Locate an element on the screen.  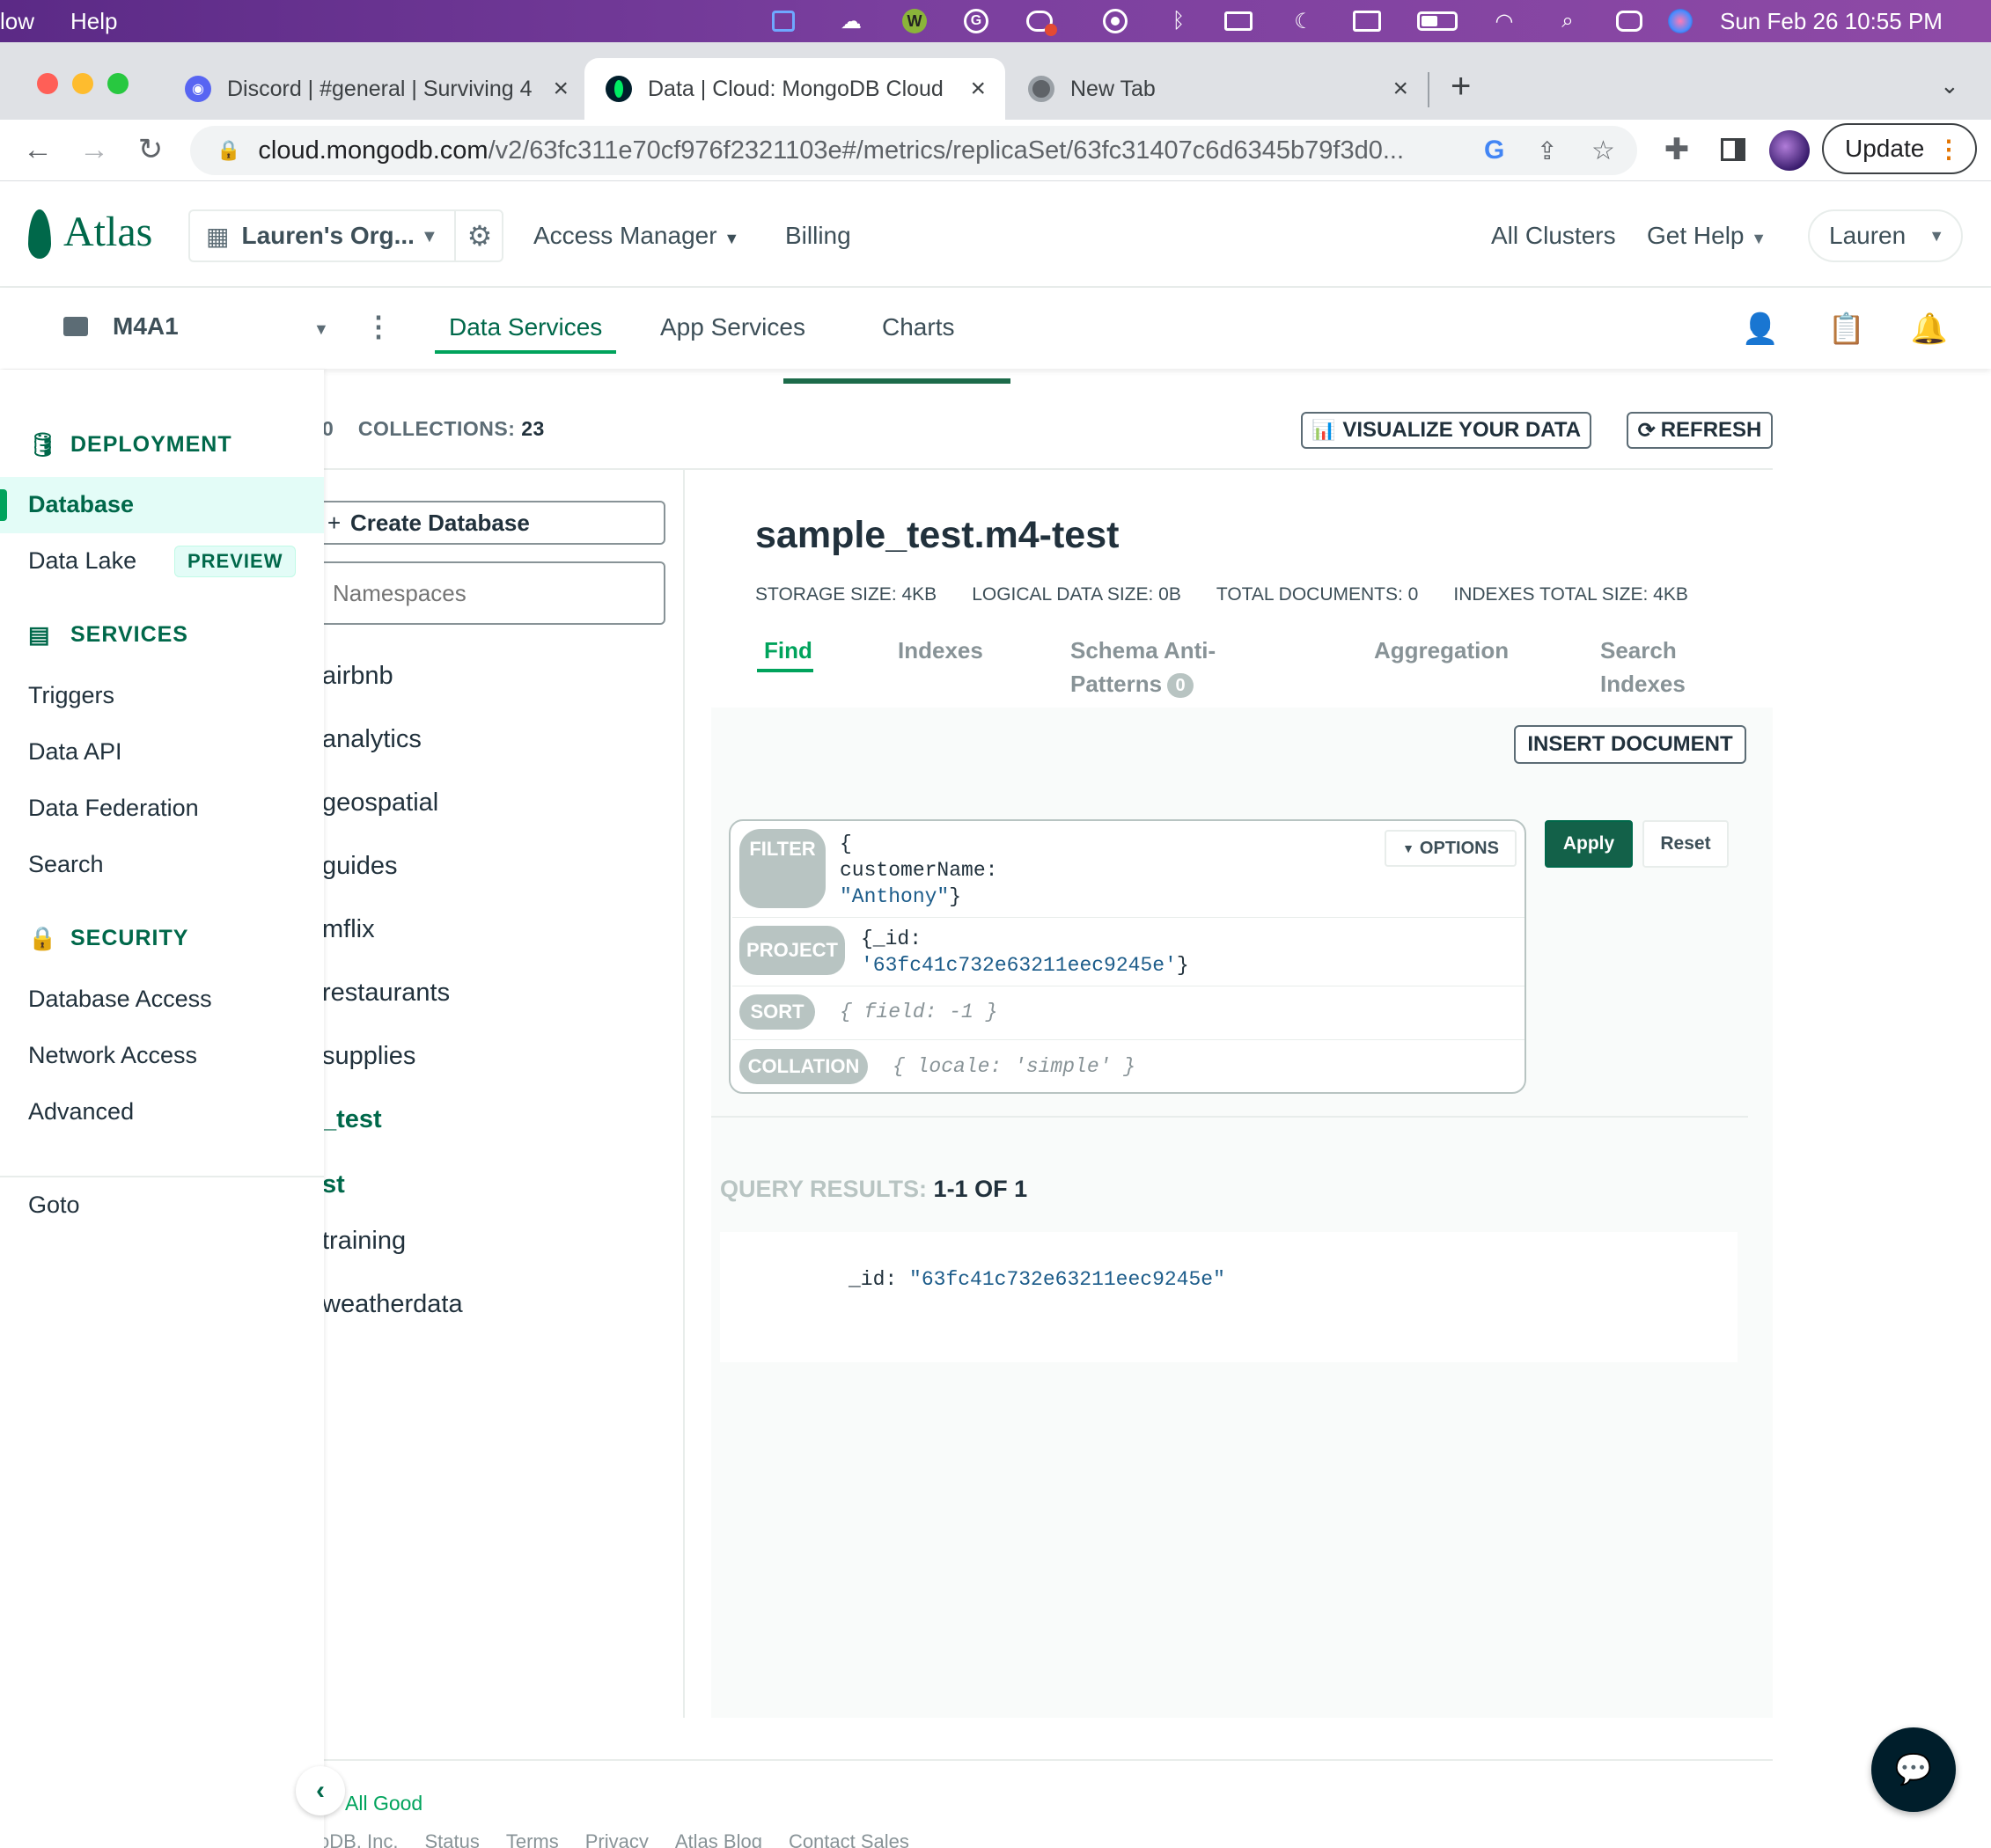
tab-app-services: App Services is located at coordinates (733, 327).